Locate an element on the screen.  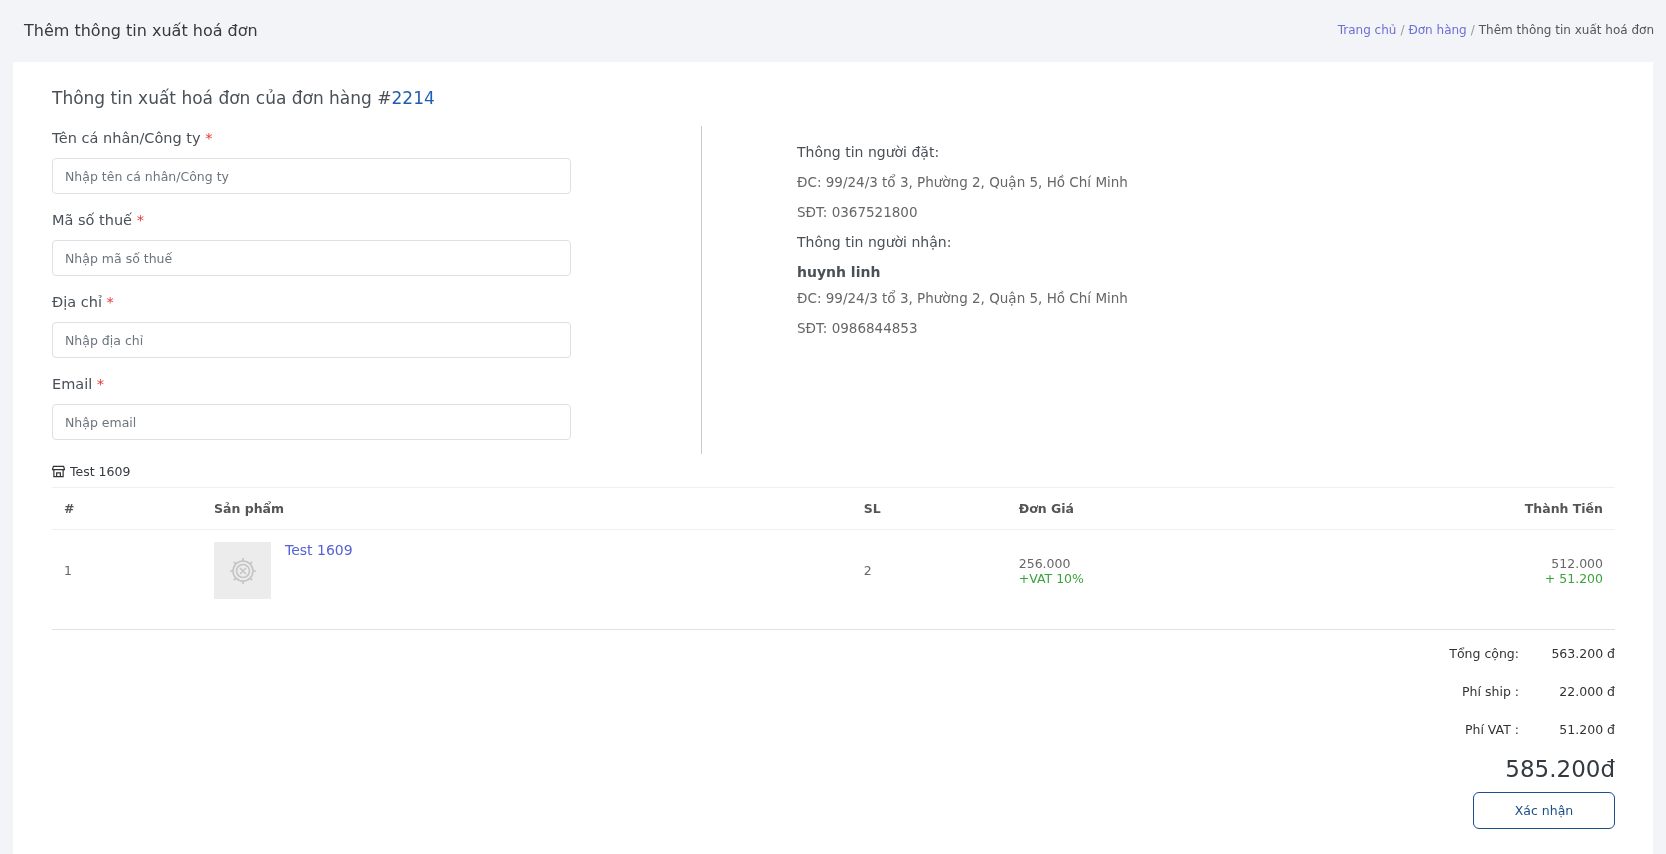
line-total: 512.000 is located at coordinates (1576, 563).